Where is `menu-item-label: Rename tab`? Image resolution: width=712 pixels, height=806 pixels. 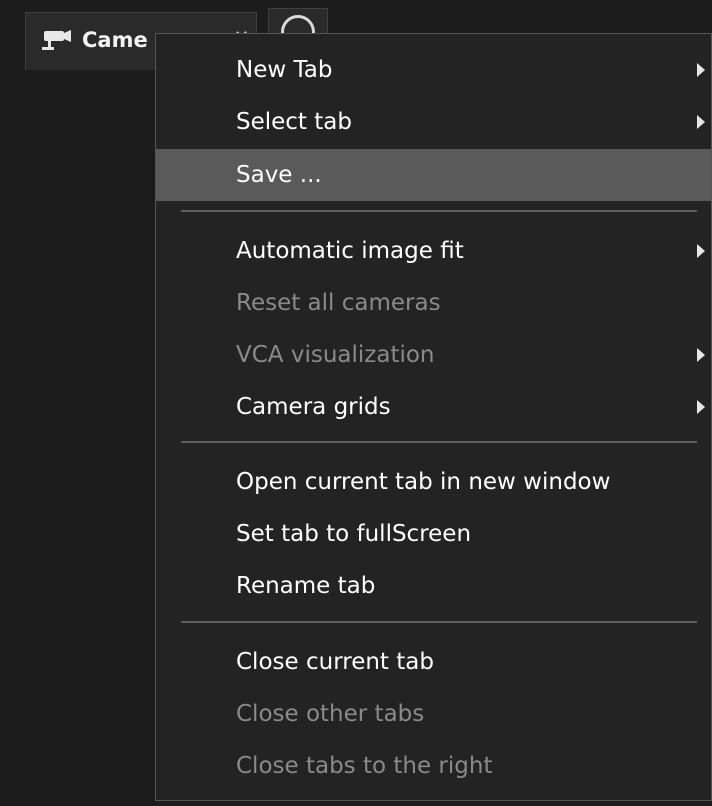
menu-item-label: Rename tab is located at coordinates (306, 586).